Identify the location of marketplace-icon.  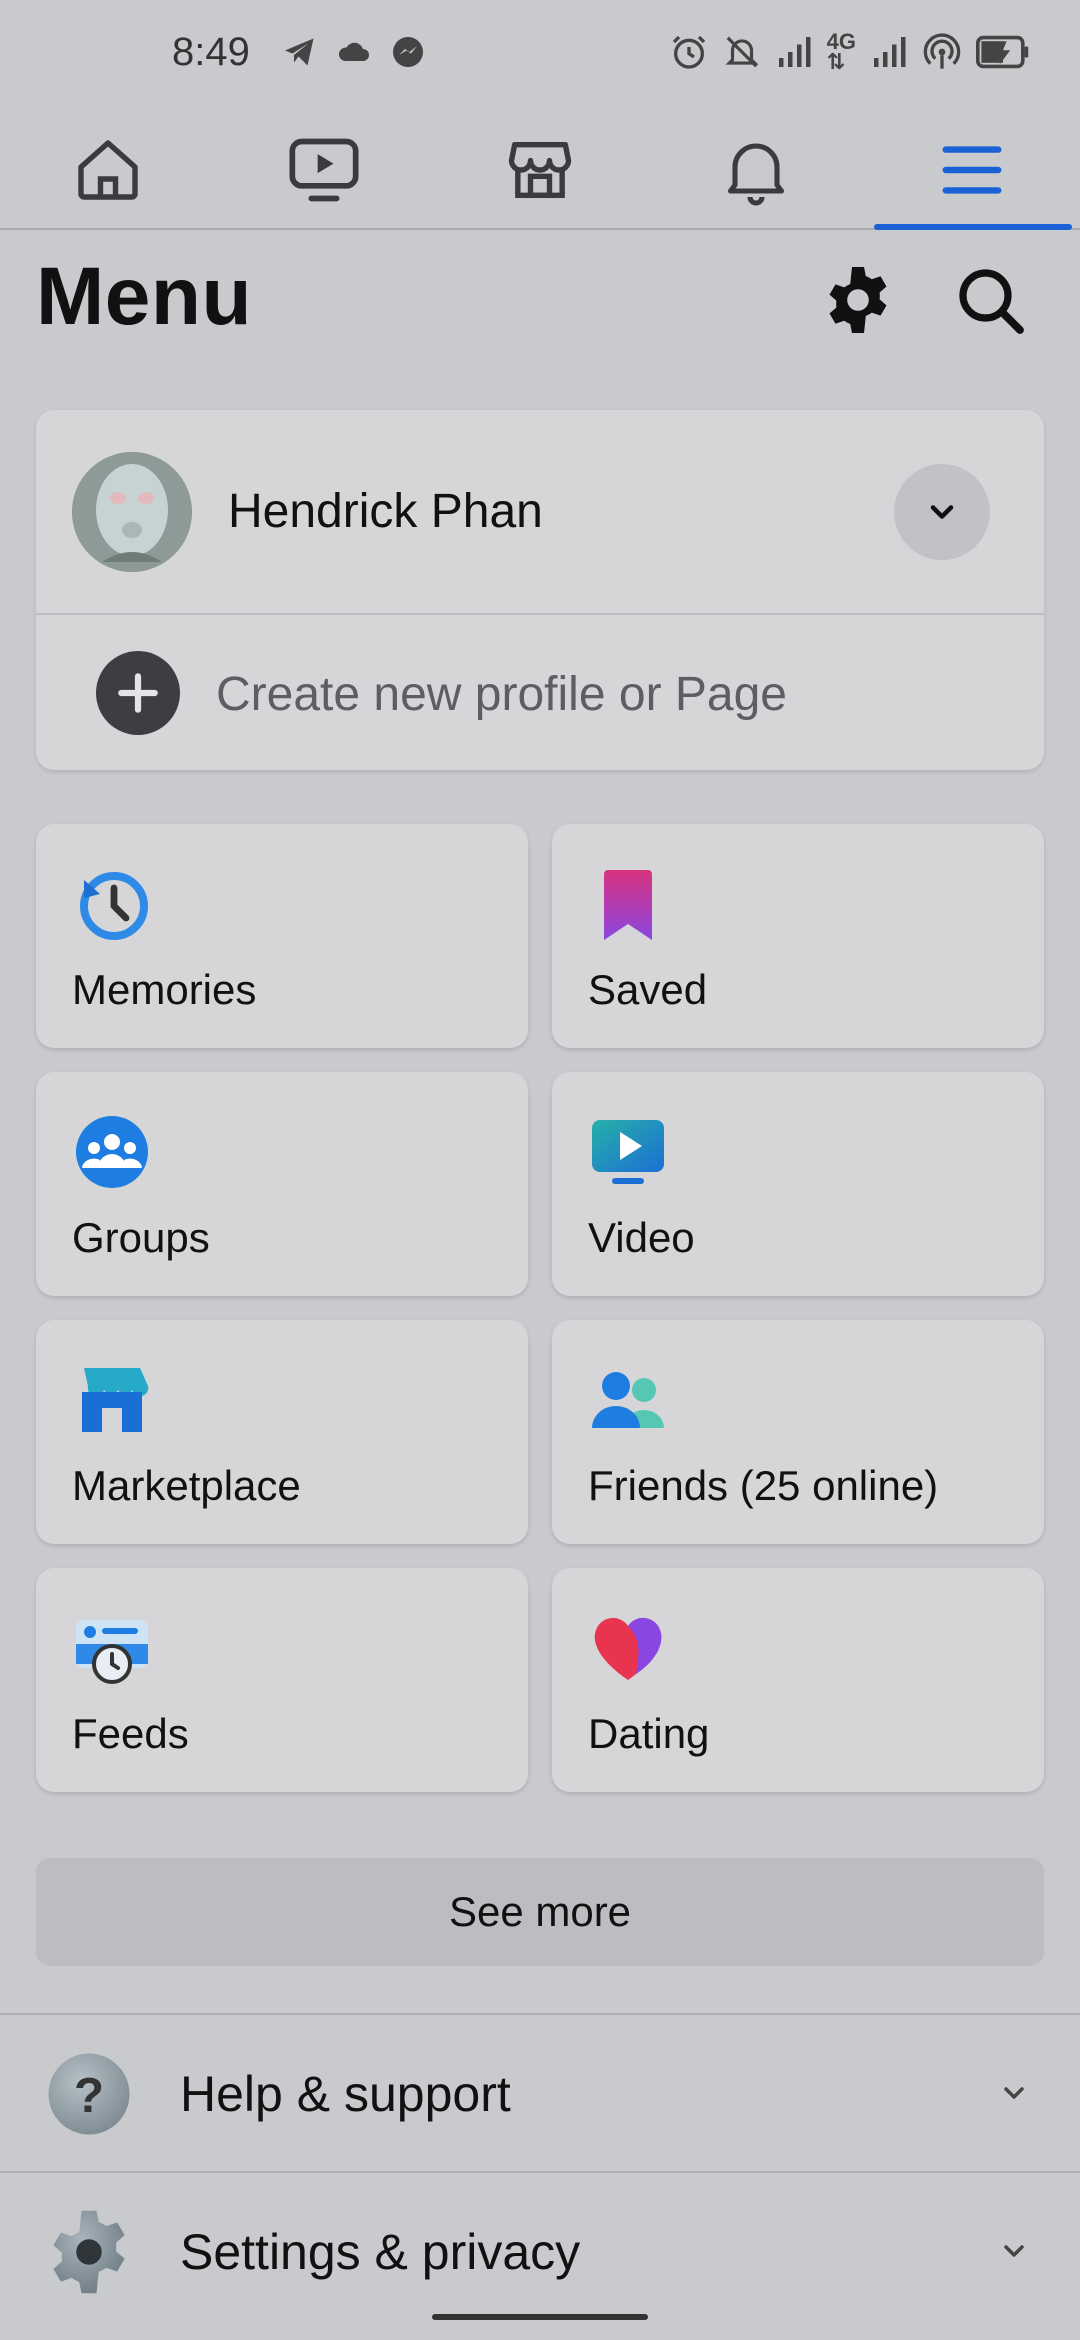
(540, 170).